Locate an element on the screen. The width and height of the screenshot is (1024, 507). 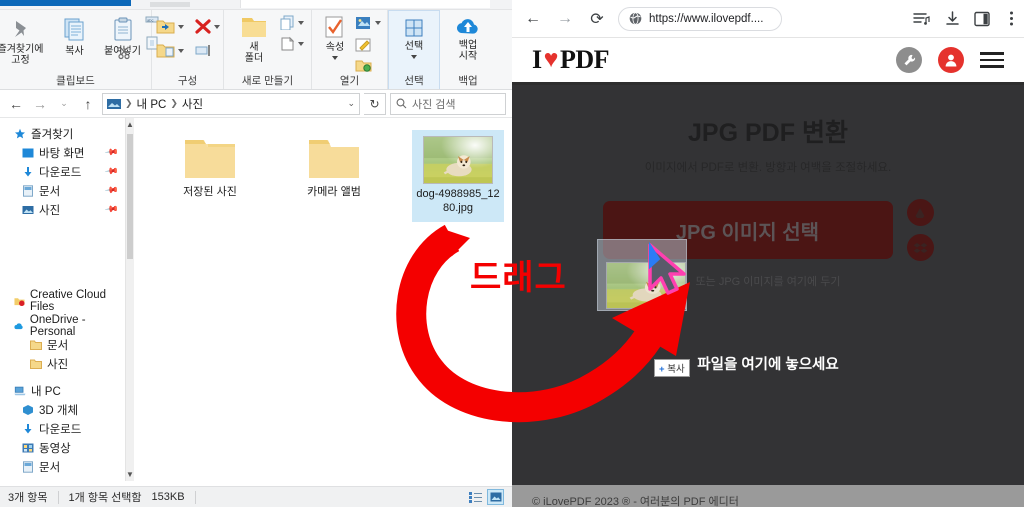
site-header-actions is located at coordinates (950, 60).